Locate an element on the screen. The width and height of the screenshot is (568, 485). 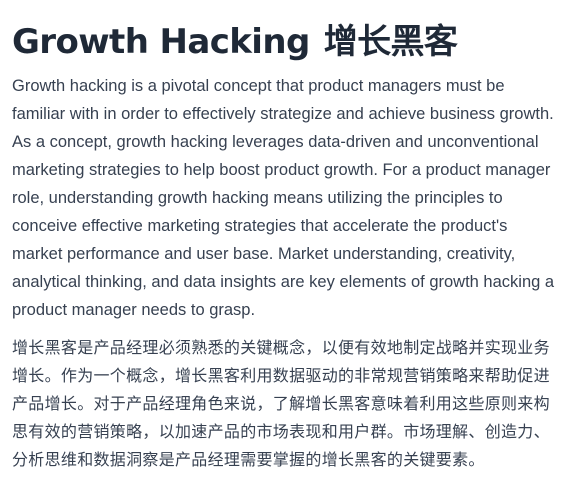
title-english: Growth Hacking is located at coordinates (161, 42).